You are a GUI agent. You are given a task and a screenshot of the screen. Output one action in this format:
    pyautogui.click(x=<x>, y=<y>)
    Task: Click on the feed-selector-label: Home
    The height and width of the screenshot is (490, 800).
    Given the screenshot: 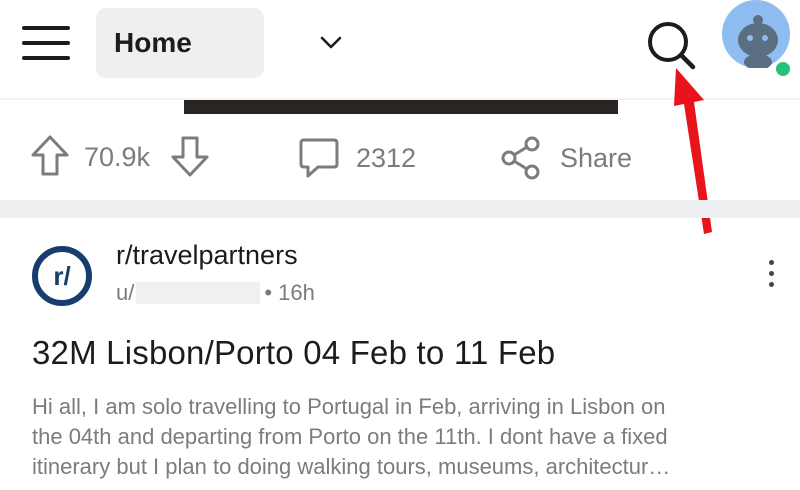 What is the action you would take?
    pyautogui.click(x=153, y=42)
    